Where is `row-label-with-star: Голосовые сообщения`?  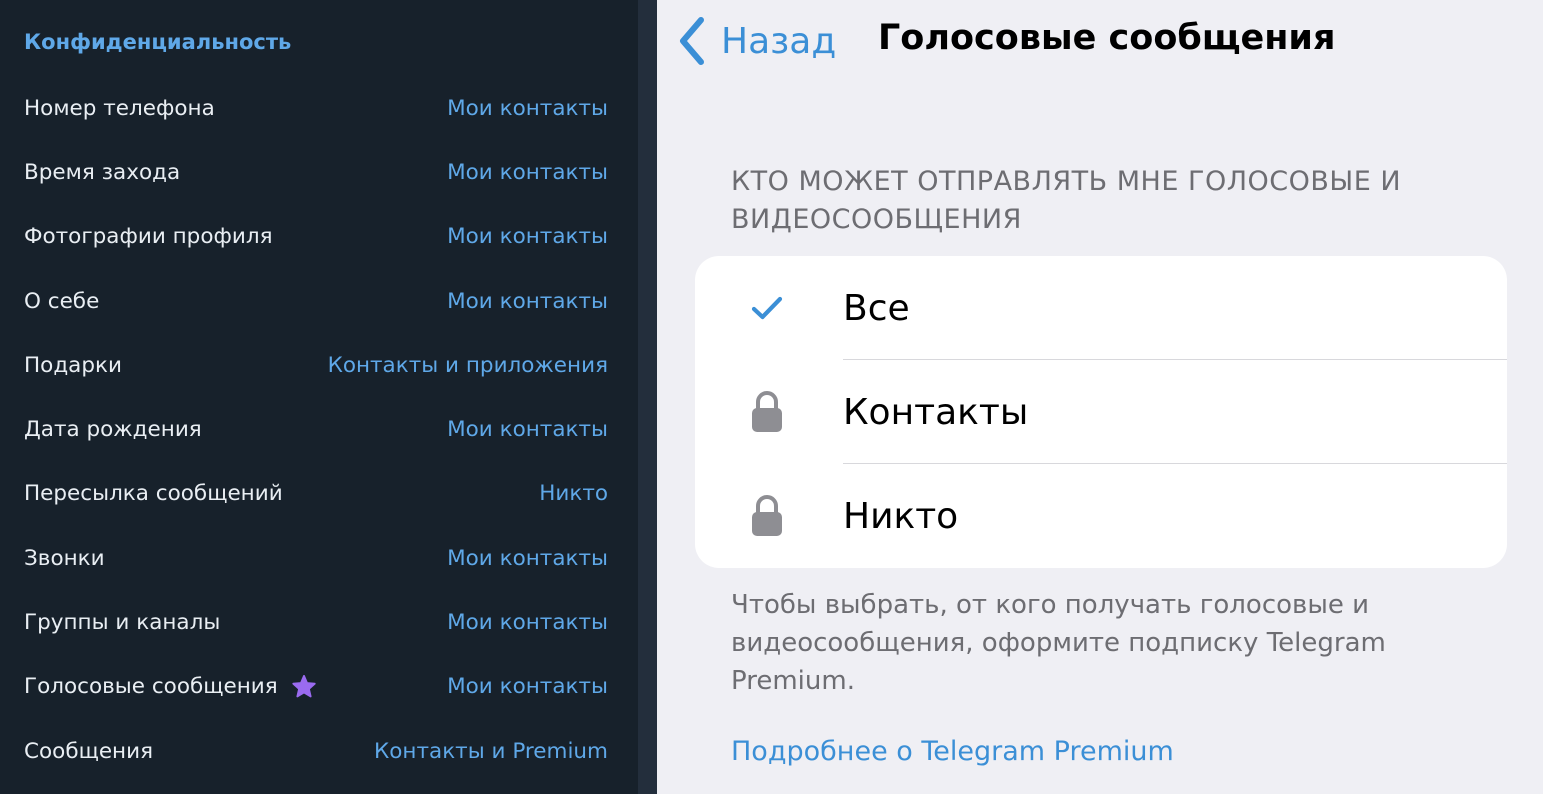 row-label-with-star: Голосовые сообщения is located at coordinates (171, 687).